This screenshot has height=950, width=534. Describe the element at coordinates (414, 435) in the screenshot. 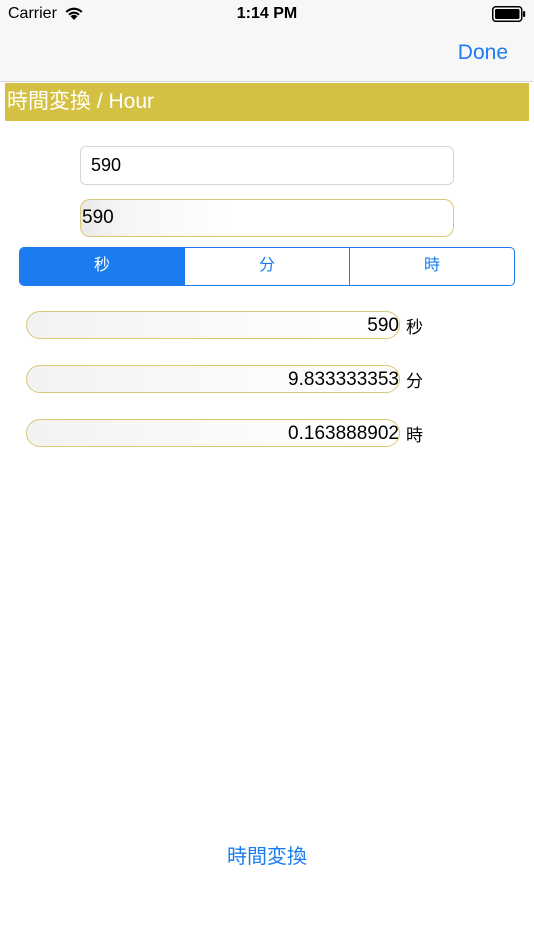

I see `unit-label-hours: 時` at that location.